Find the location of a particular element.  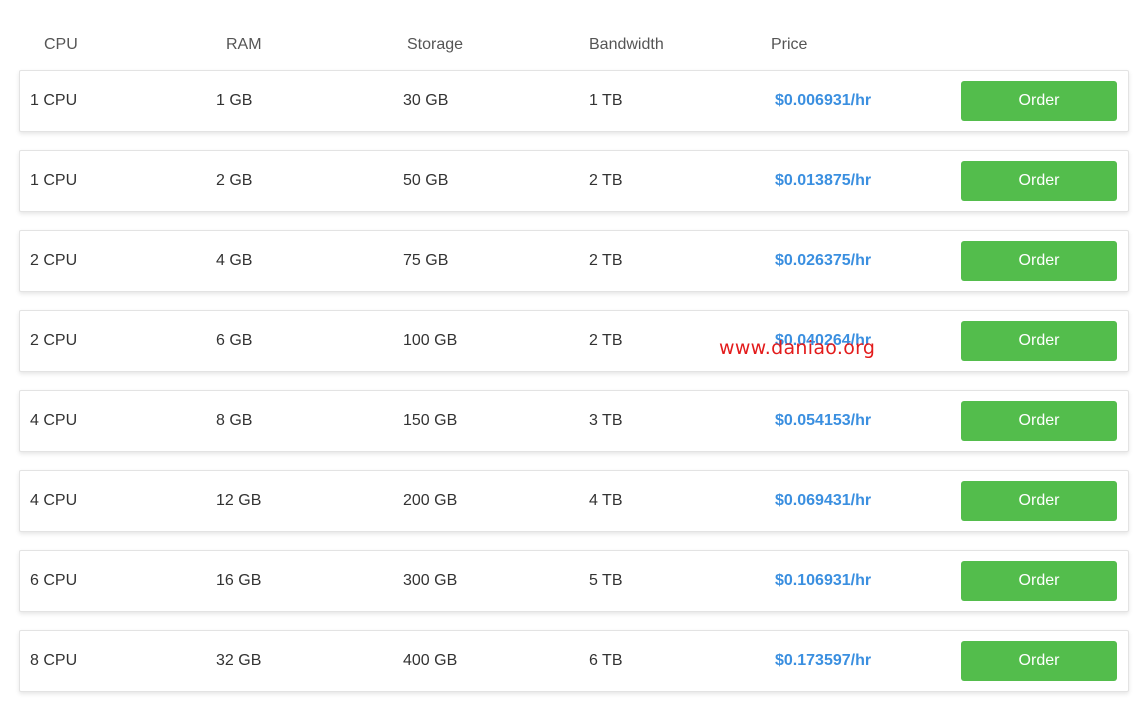

plan-bandwidth: 6 TB is located at coordinates (606, 660).